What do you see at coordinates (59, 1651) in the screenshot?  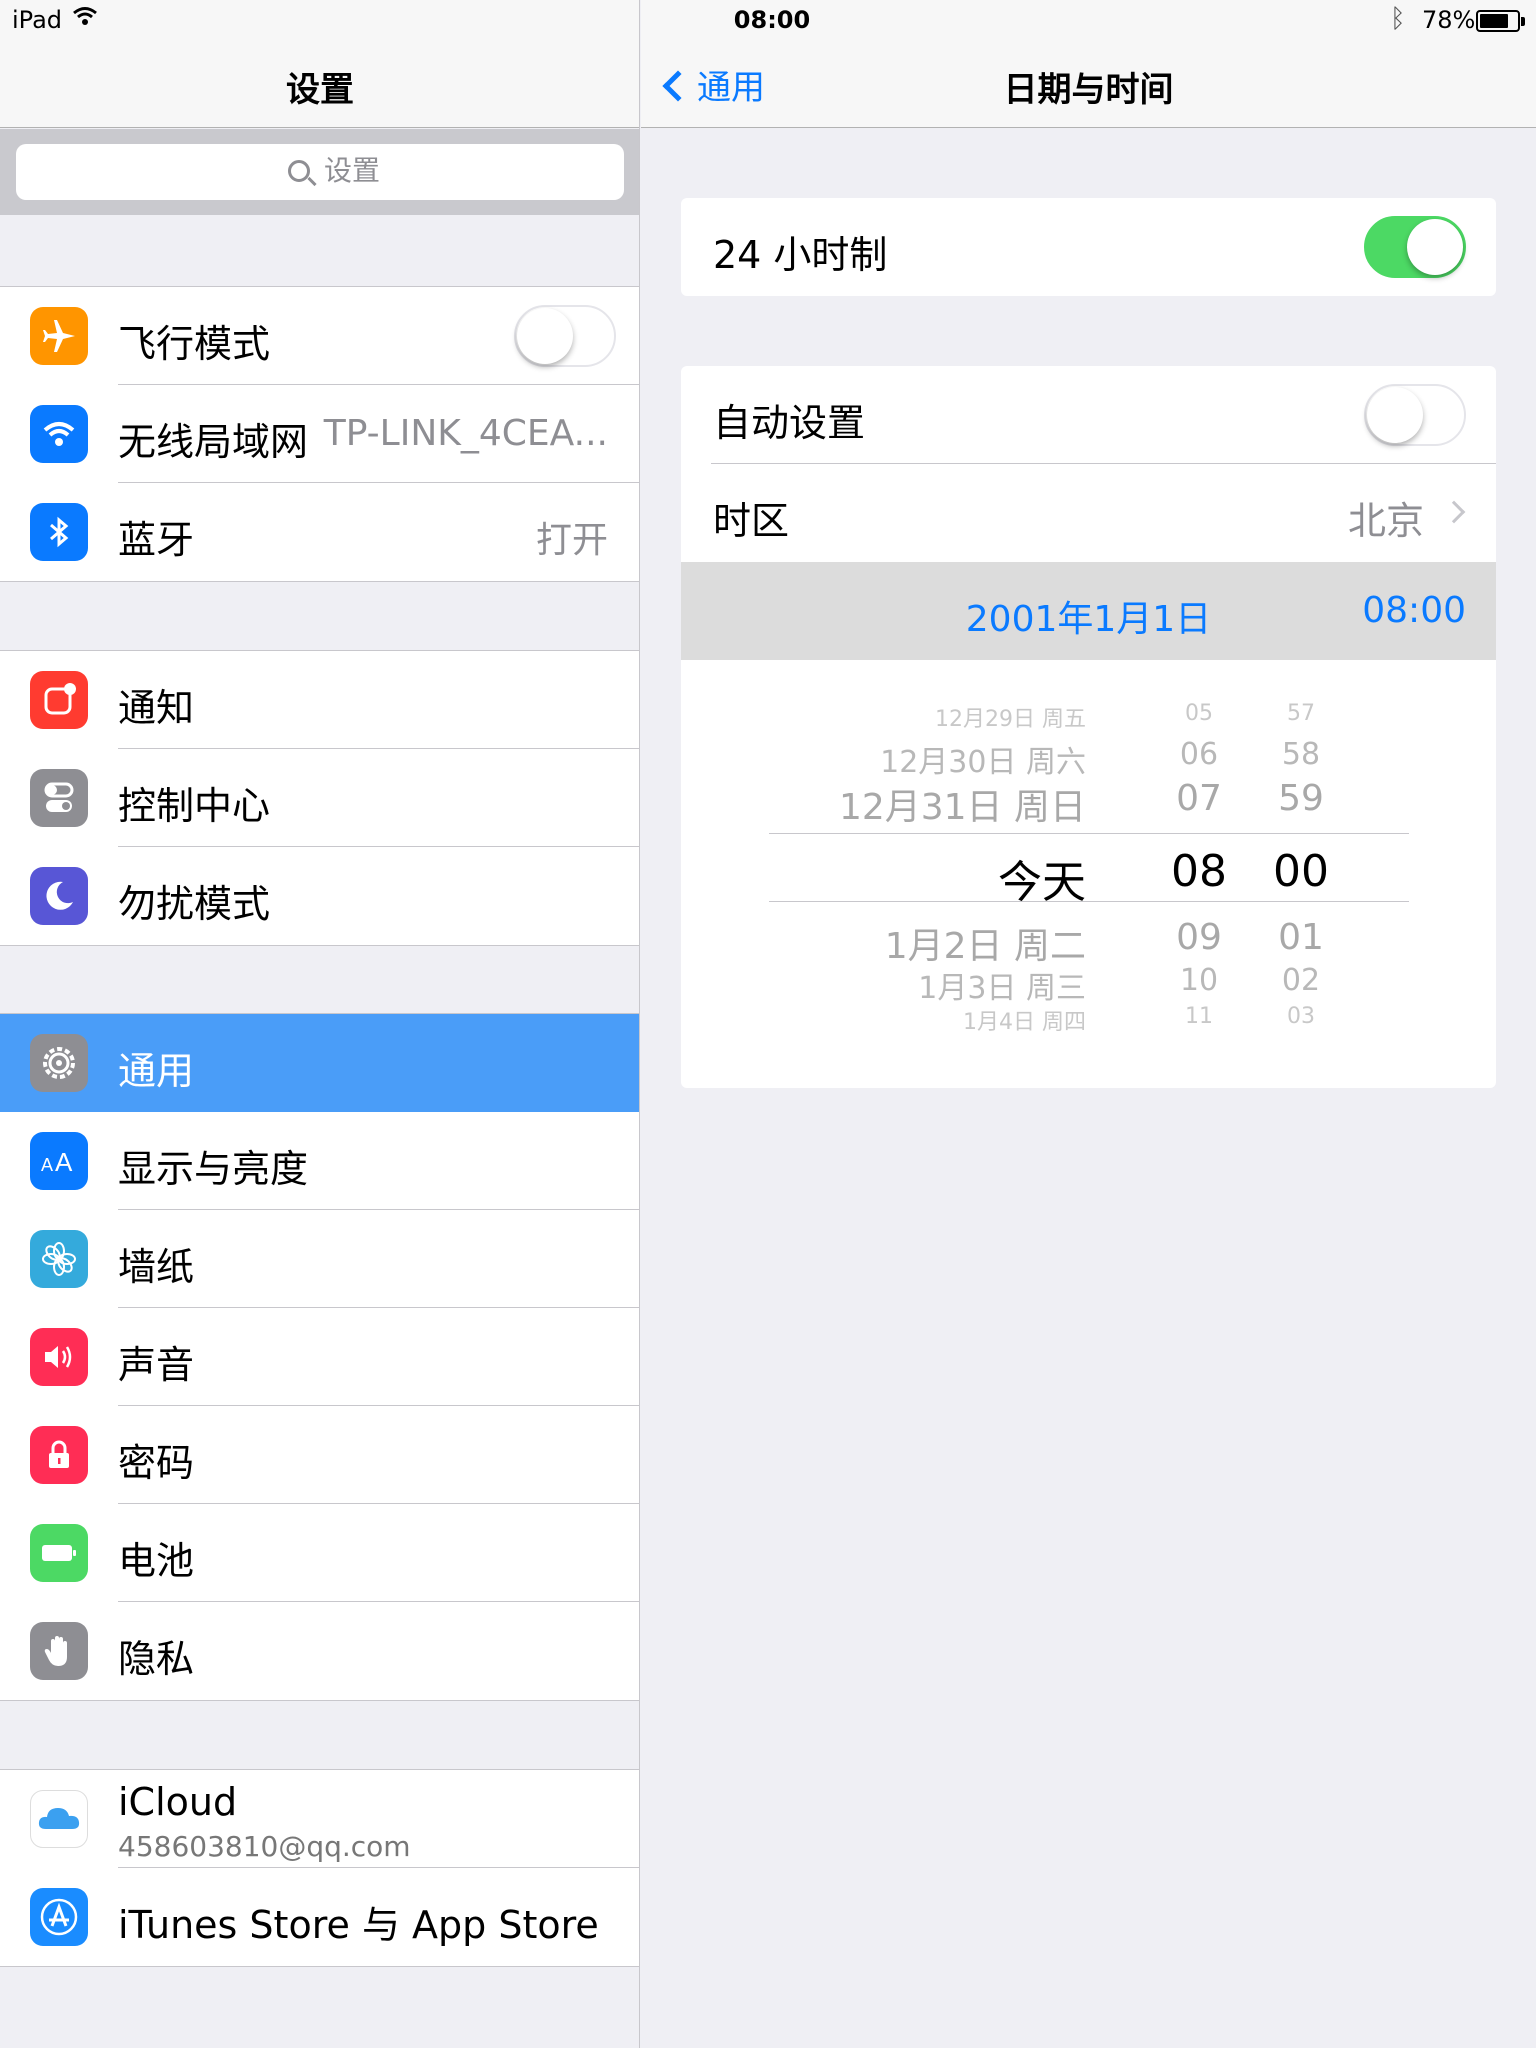 I see `hand-icon` at bounding box center [59, 1651].